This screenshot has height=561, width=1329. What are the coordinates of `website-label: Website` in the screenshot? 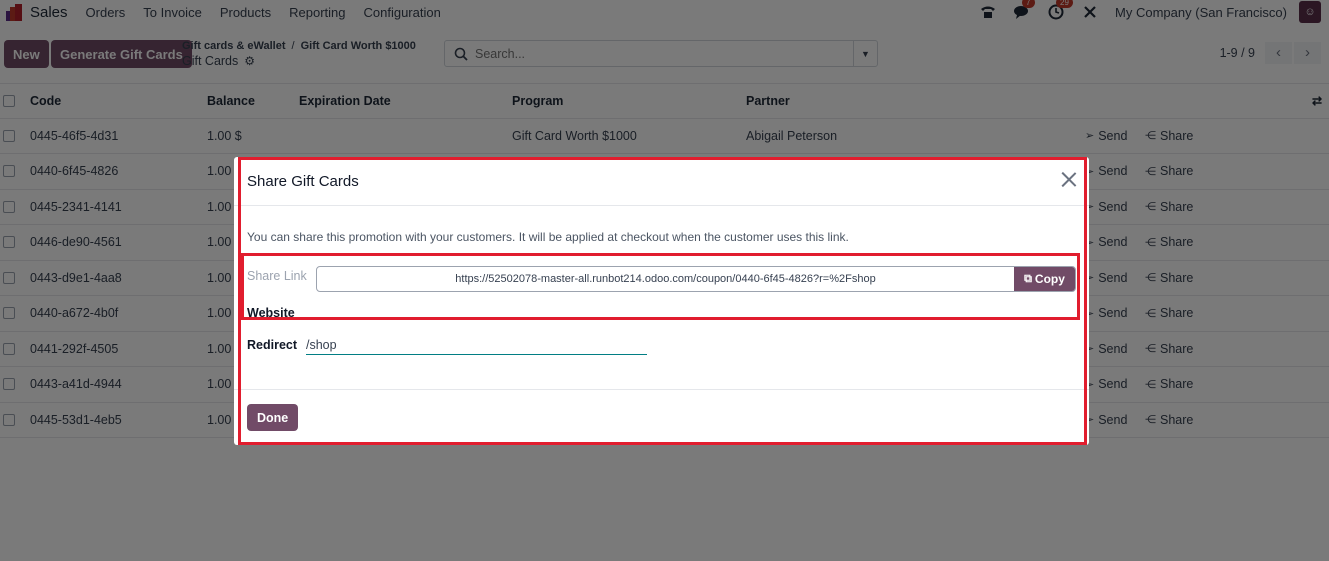 It's located at (271, 313).